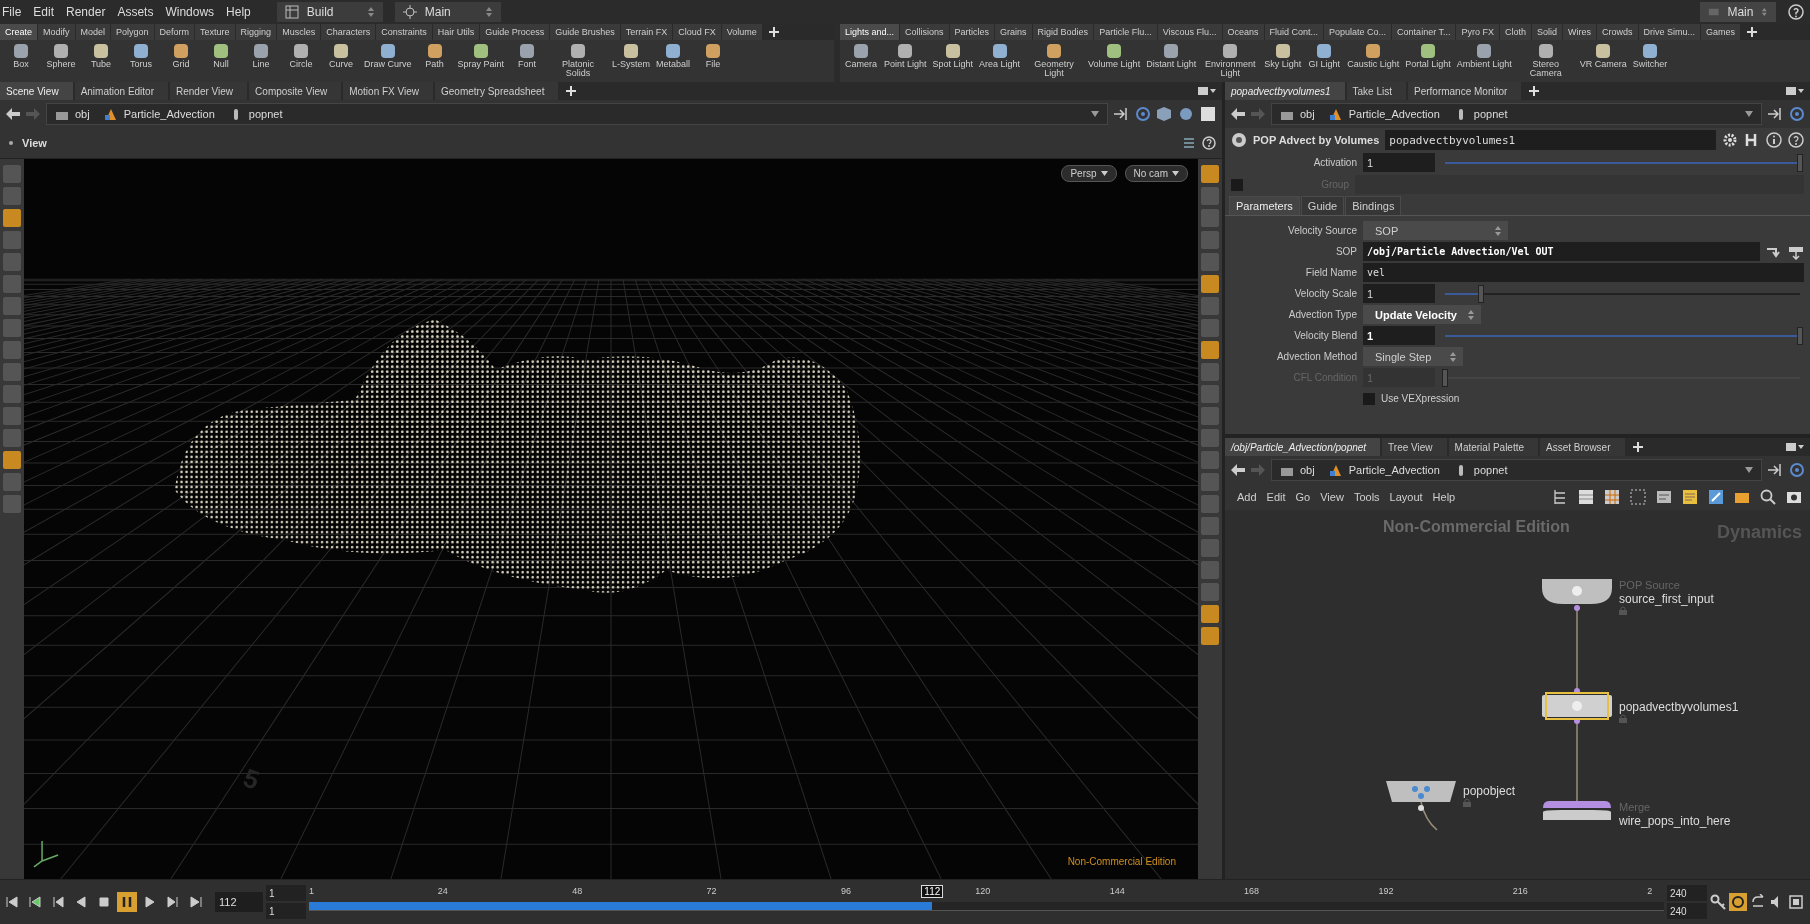 Image resolution: width=1810 pixels, height=924 pixels. Describe the element at coordinates (1230, 60) in the screenshot. I see `shelf-tool: Environment Light` at that location.